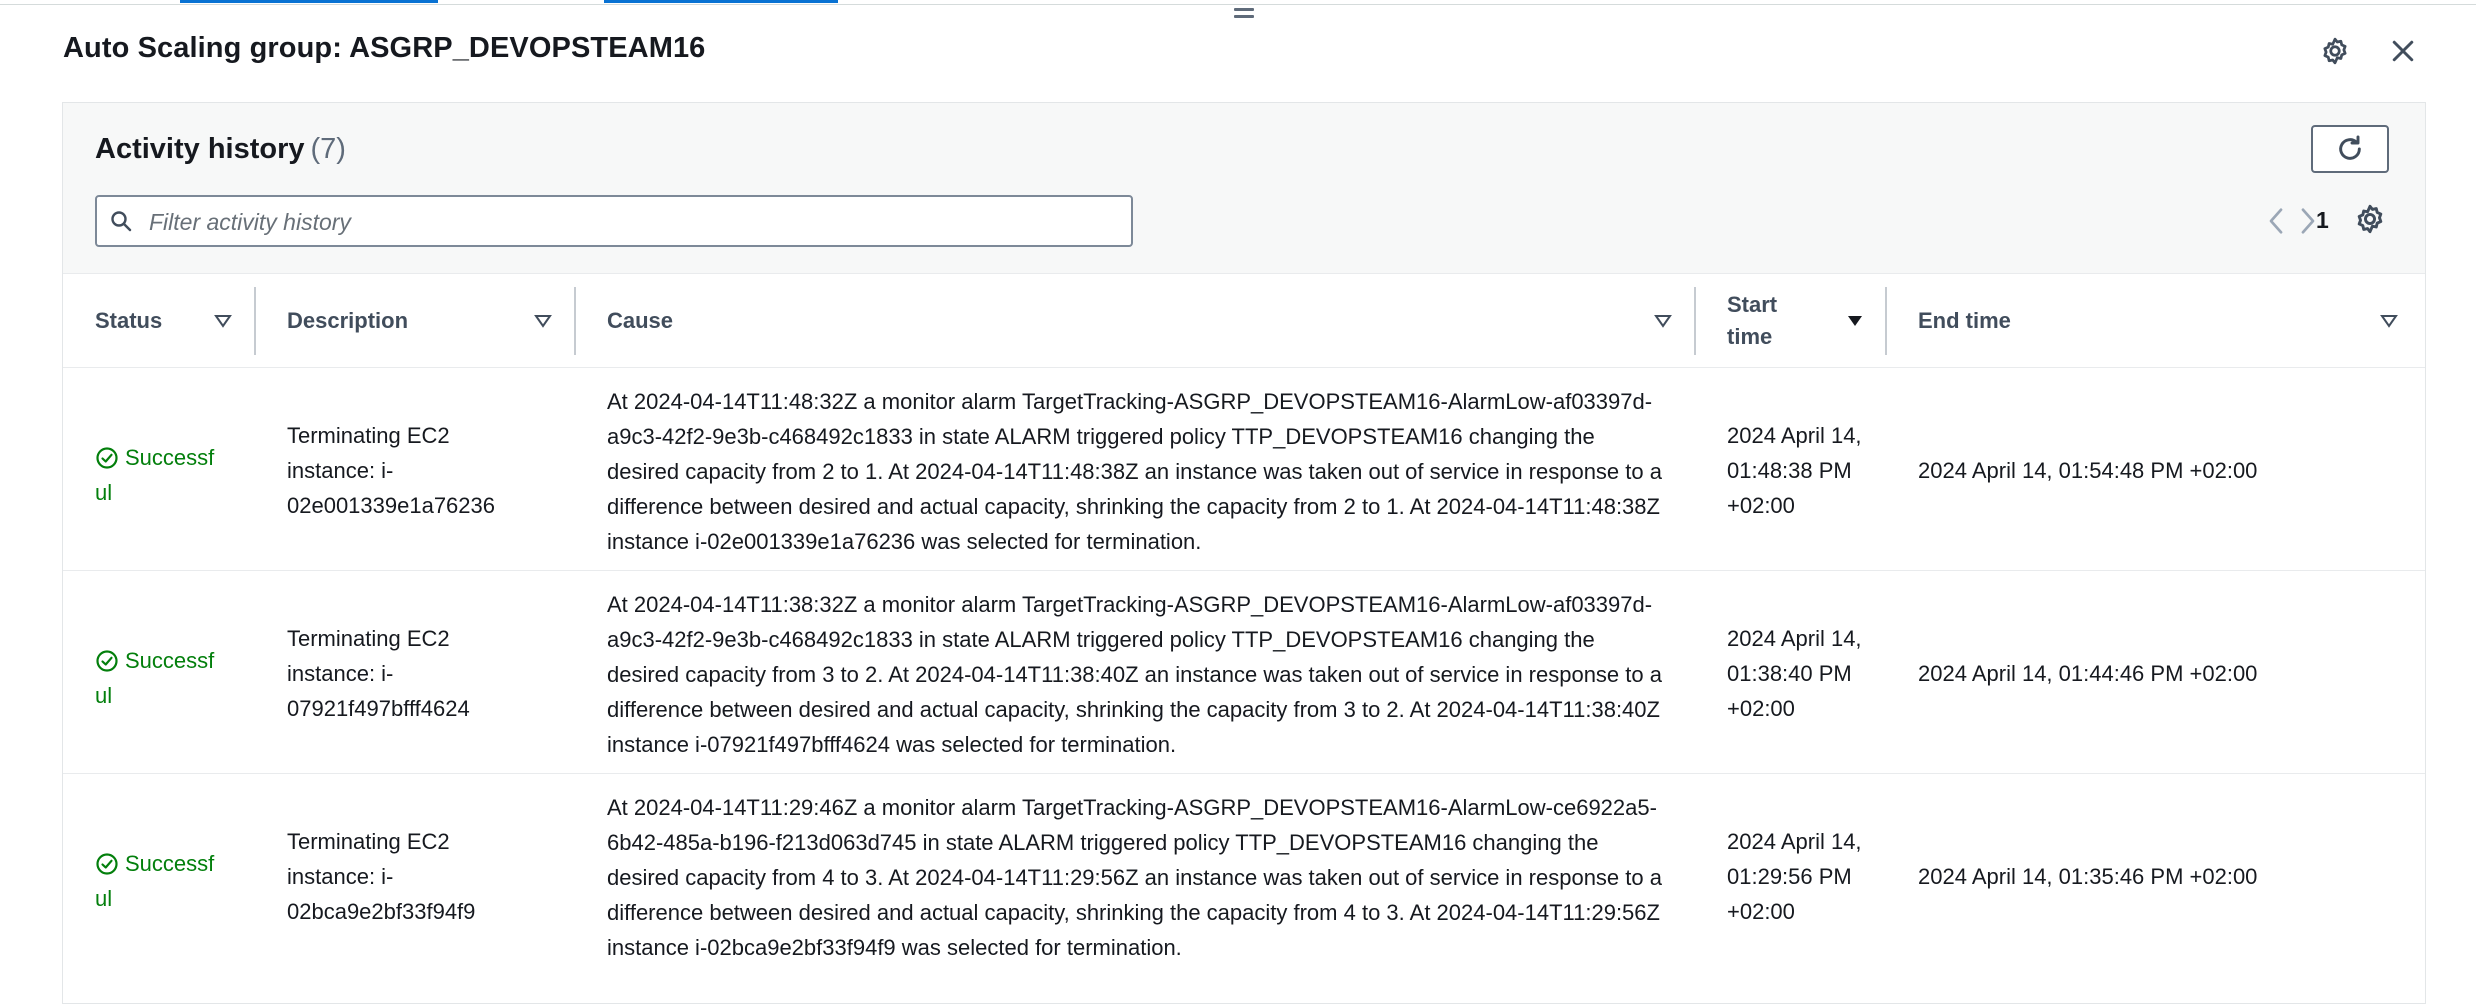  What do you see at coordinates (2088, 876) in the screenshot?
I see `end-time-cell: 2024 April 14, 01:35:46 PM +02:00` at bounding box center [2088, 876].